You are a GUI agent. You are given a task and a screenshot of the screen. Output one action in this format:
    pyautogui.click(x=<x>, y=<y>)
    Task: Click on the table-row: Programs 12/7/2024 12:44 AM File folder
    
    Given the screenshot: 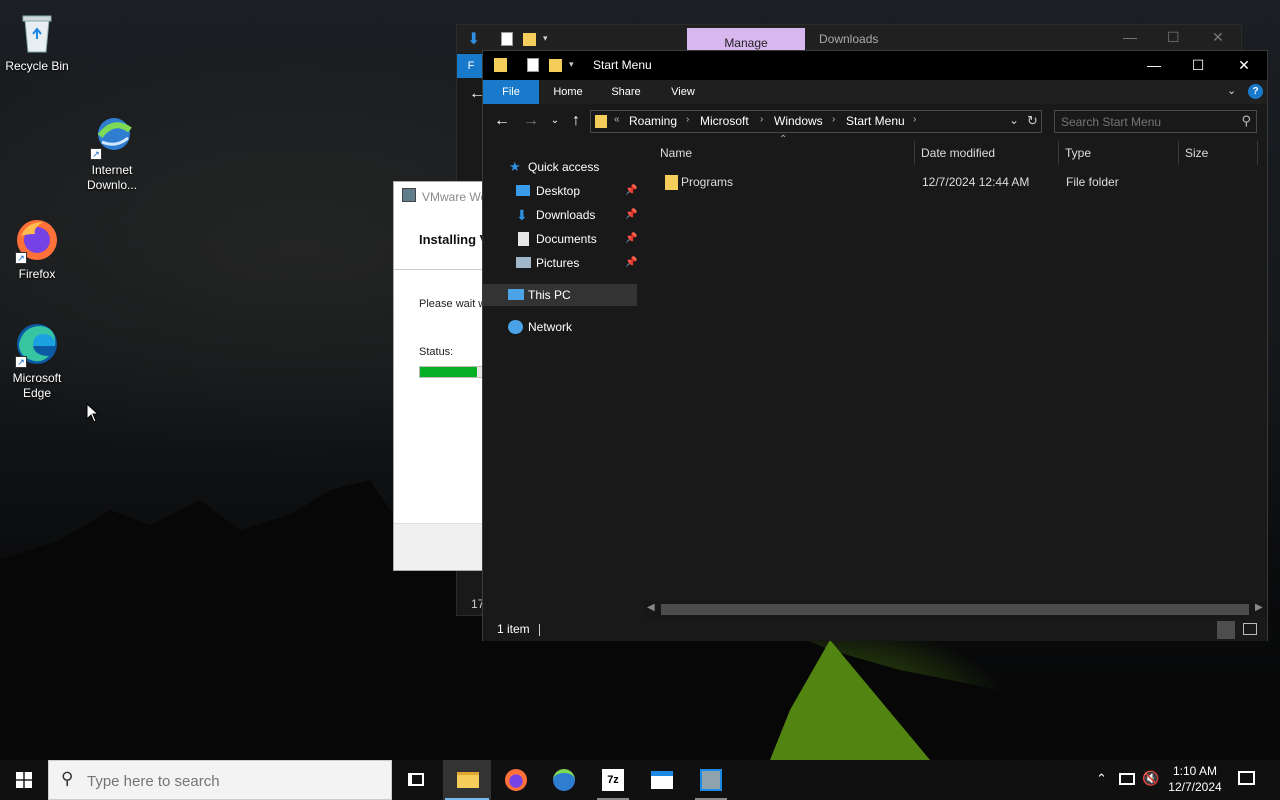 What is the action you would take?
    pyautogui.click(x=959, y=182)
    